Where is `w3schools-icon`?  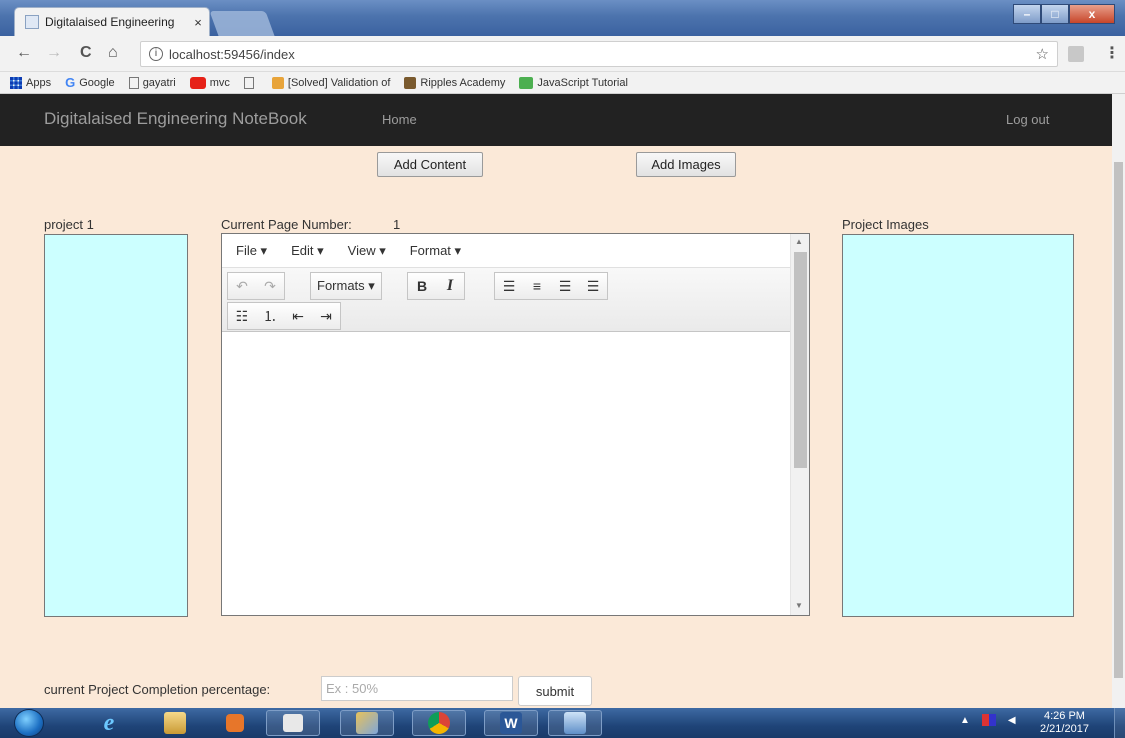 w3schools-icon is located at coordinates (526, 82).